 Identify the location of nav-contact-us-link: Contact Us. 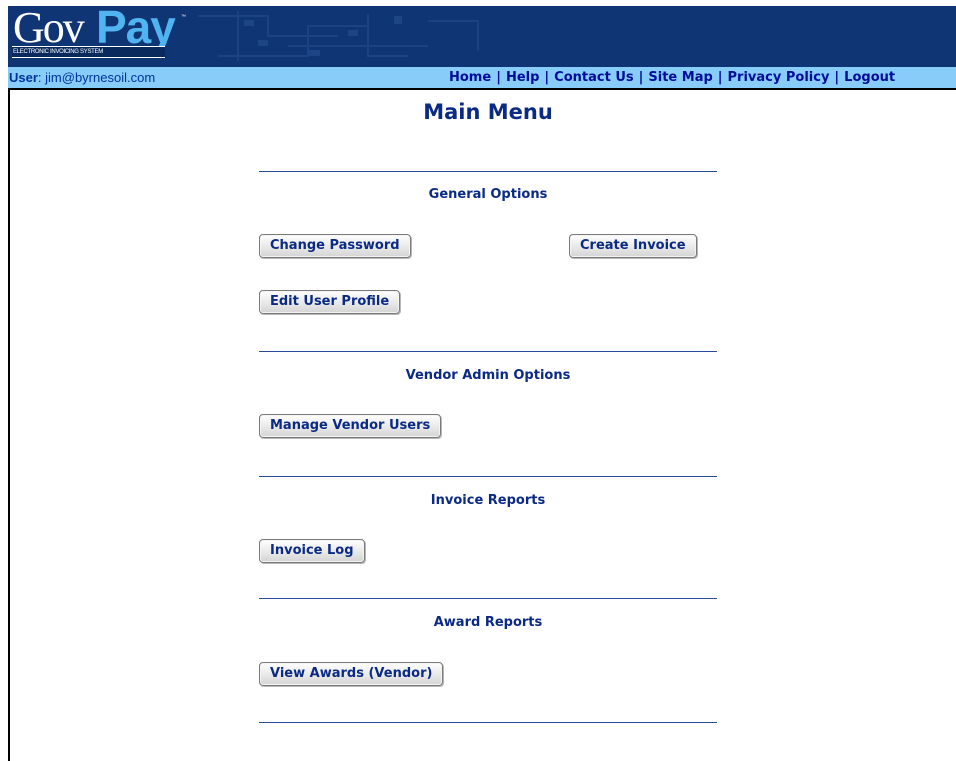
(593, 77).